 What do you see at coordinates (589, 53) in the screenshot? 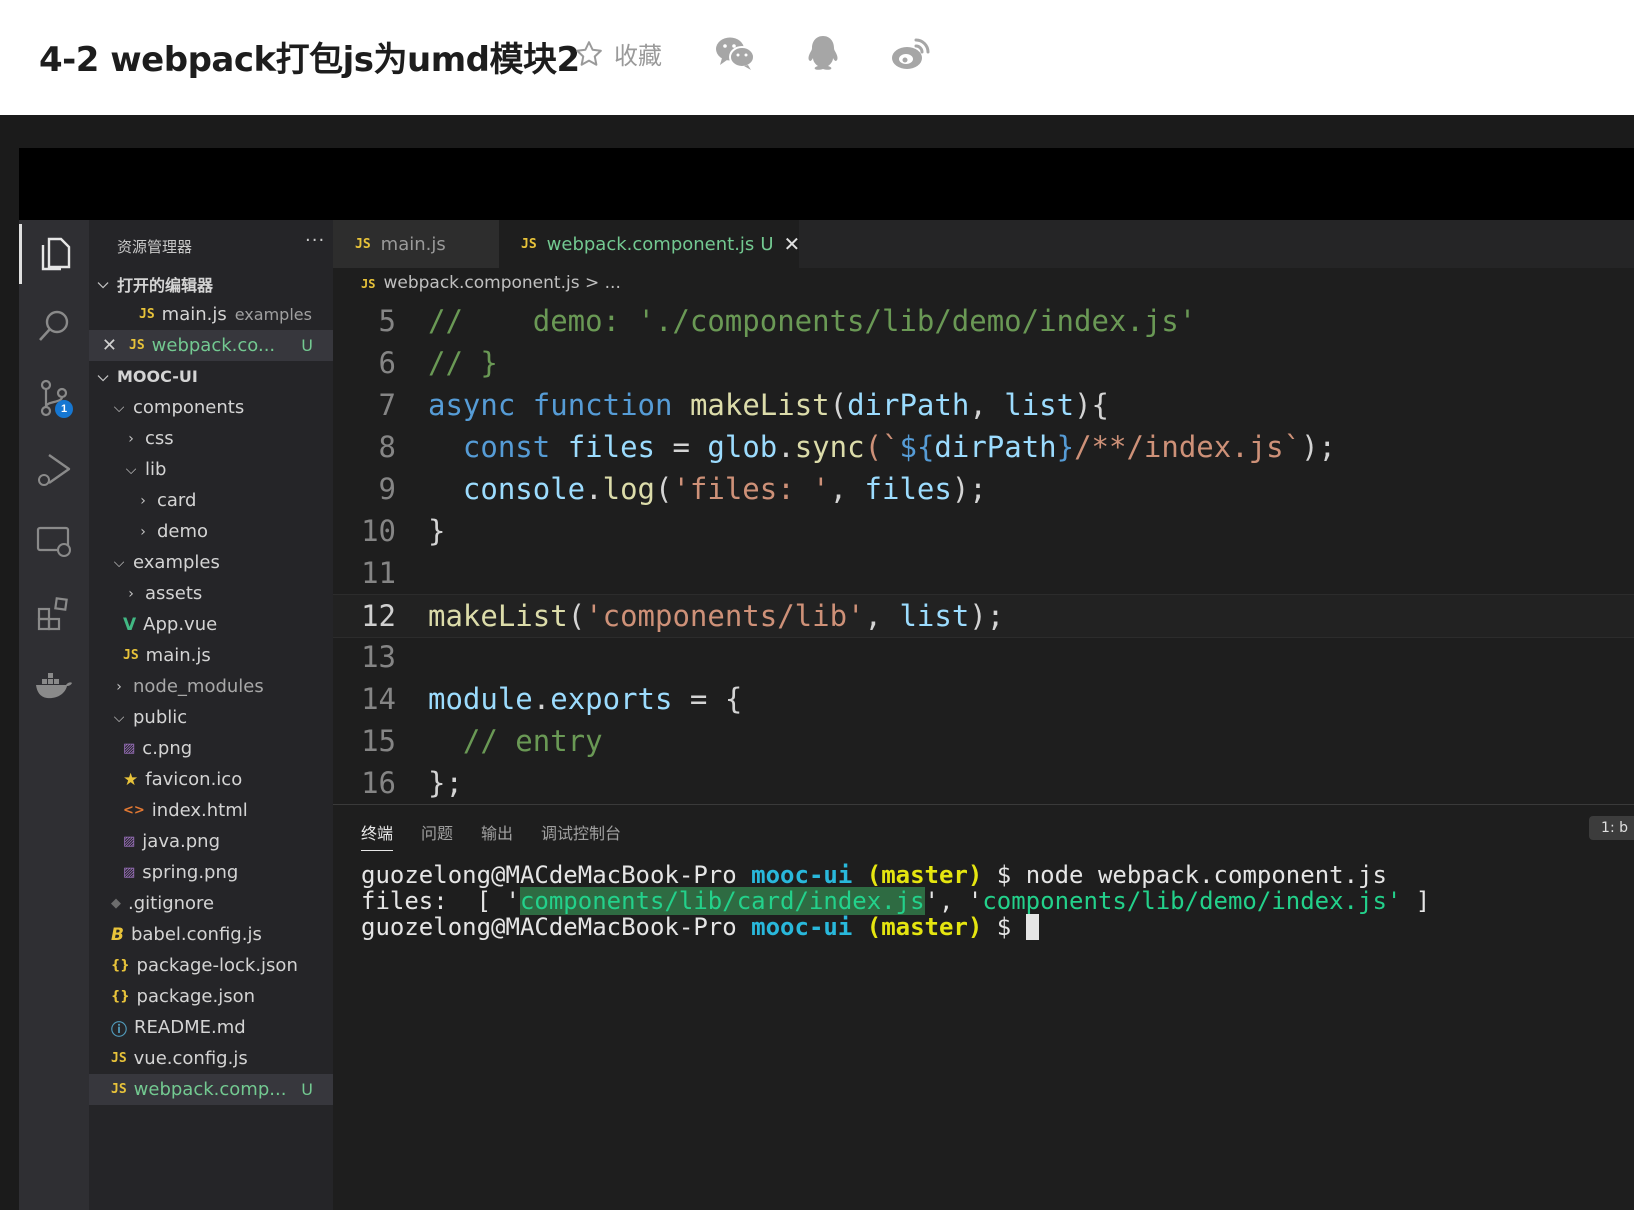
I see `star-icon` at bounding box center [589, 53].